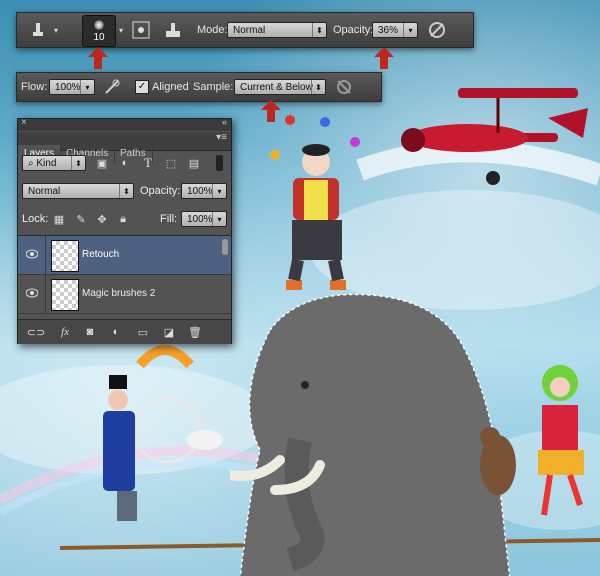  I want to click on brush-size-dropdown-icon: ▾, so click(121, 30).